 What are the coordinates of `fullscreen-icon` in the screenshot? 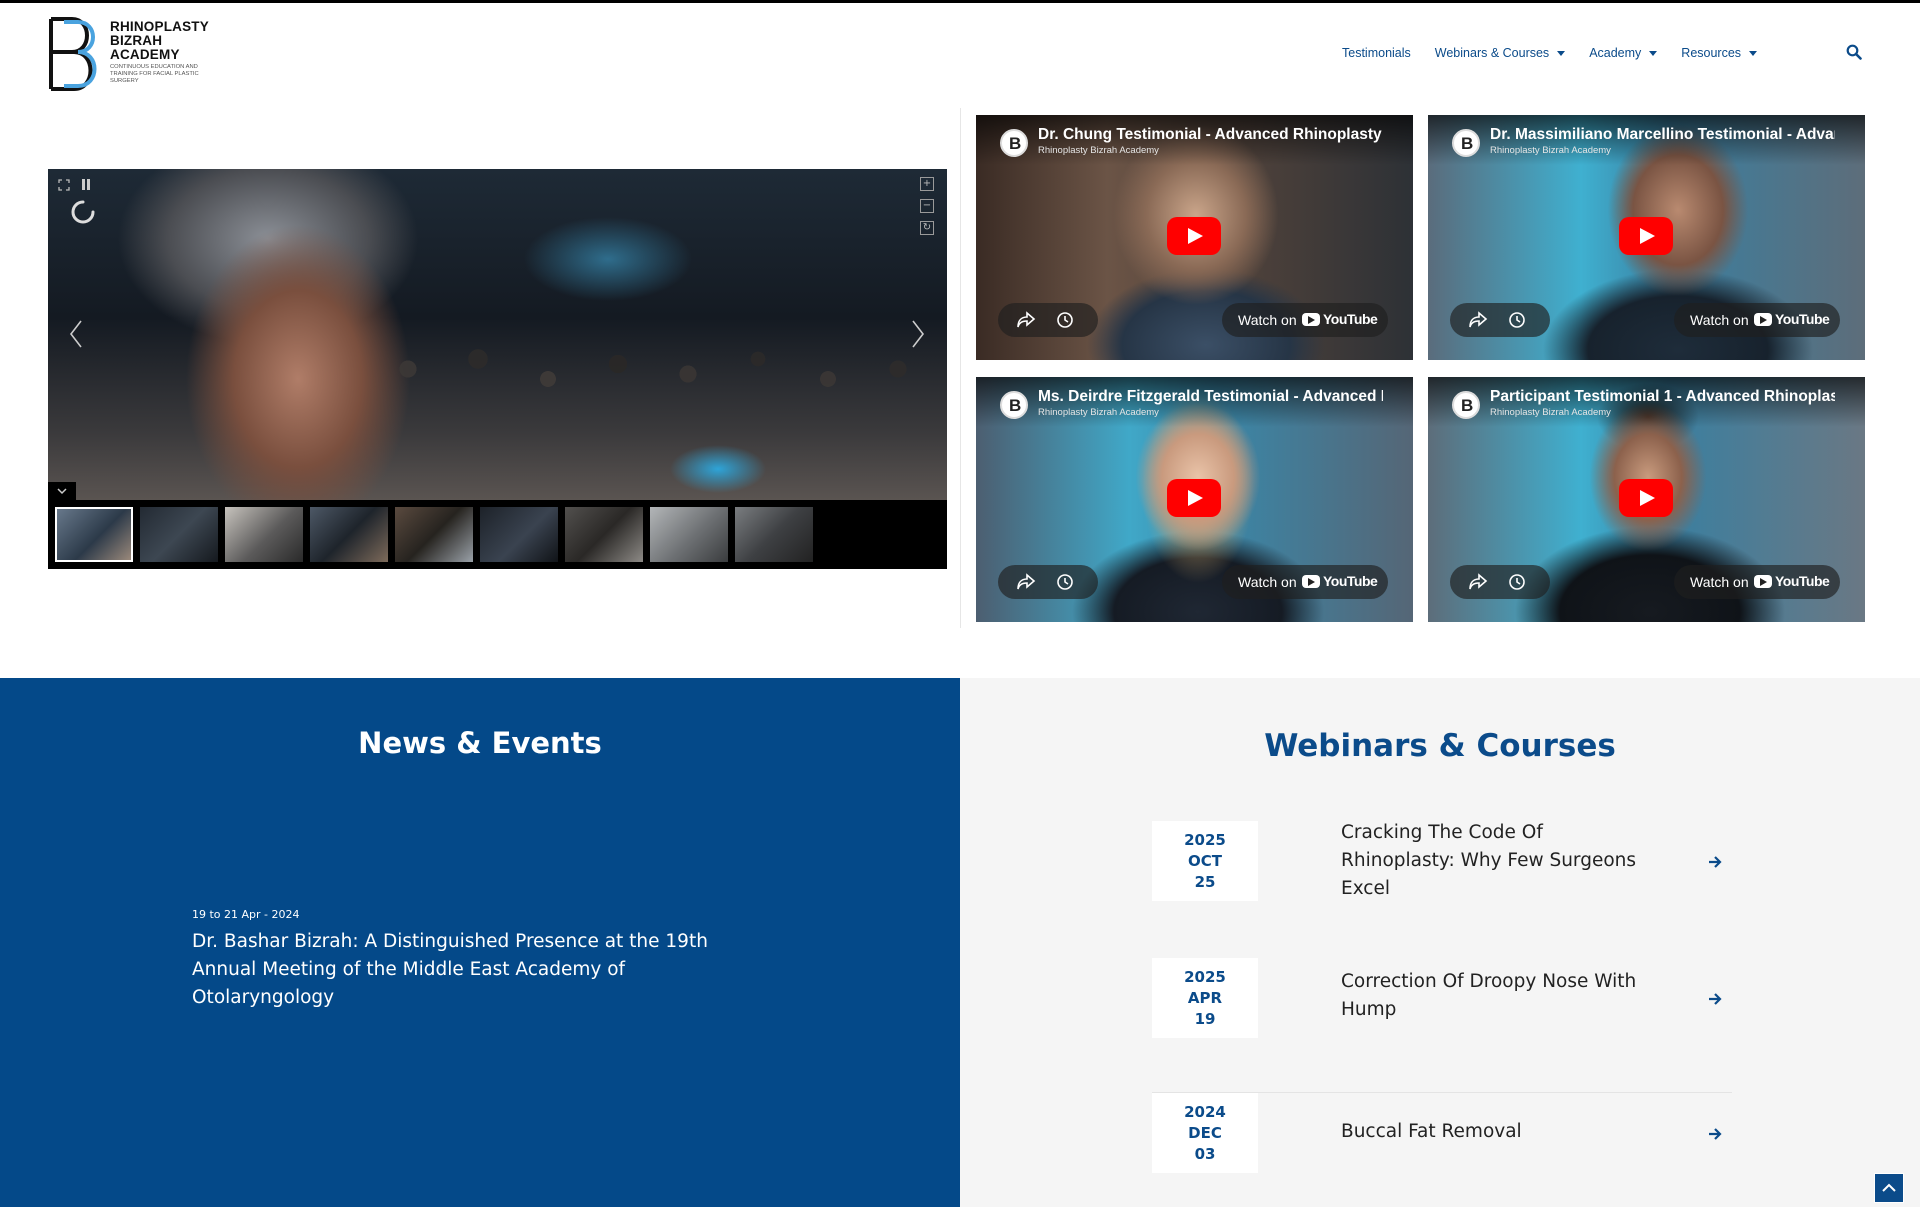 It's located at (64, 185).